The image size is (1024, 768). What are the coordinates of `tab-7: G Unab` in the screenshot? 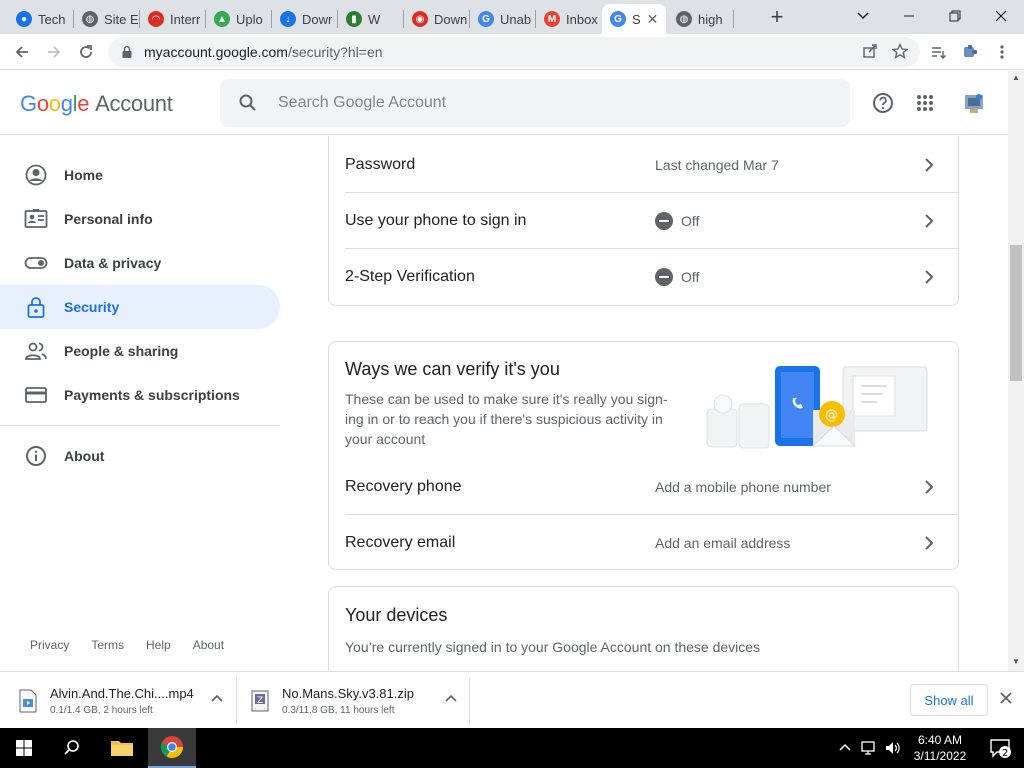 It's located at (502, 19).